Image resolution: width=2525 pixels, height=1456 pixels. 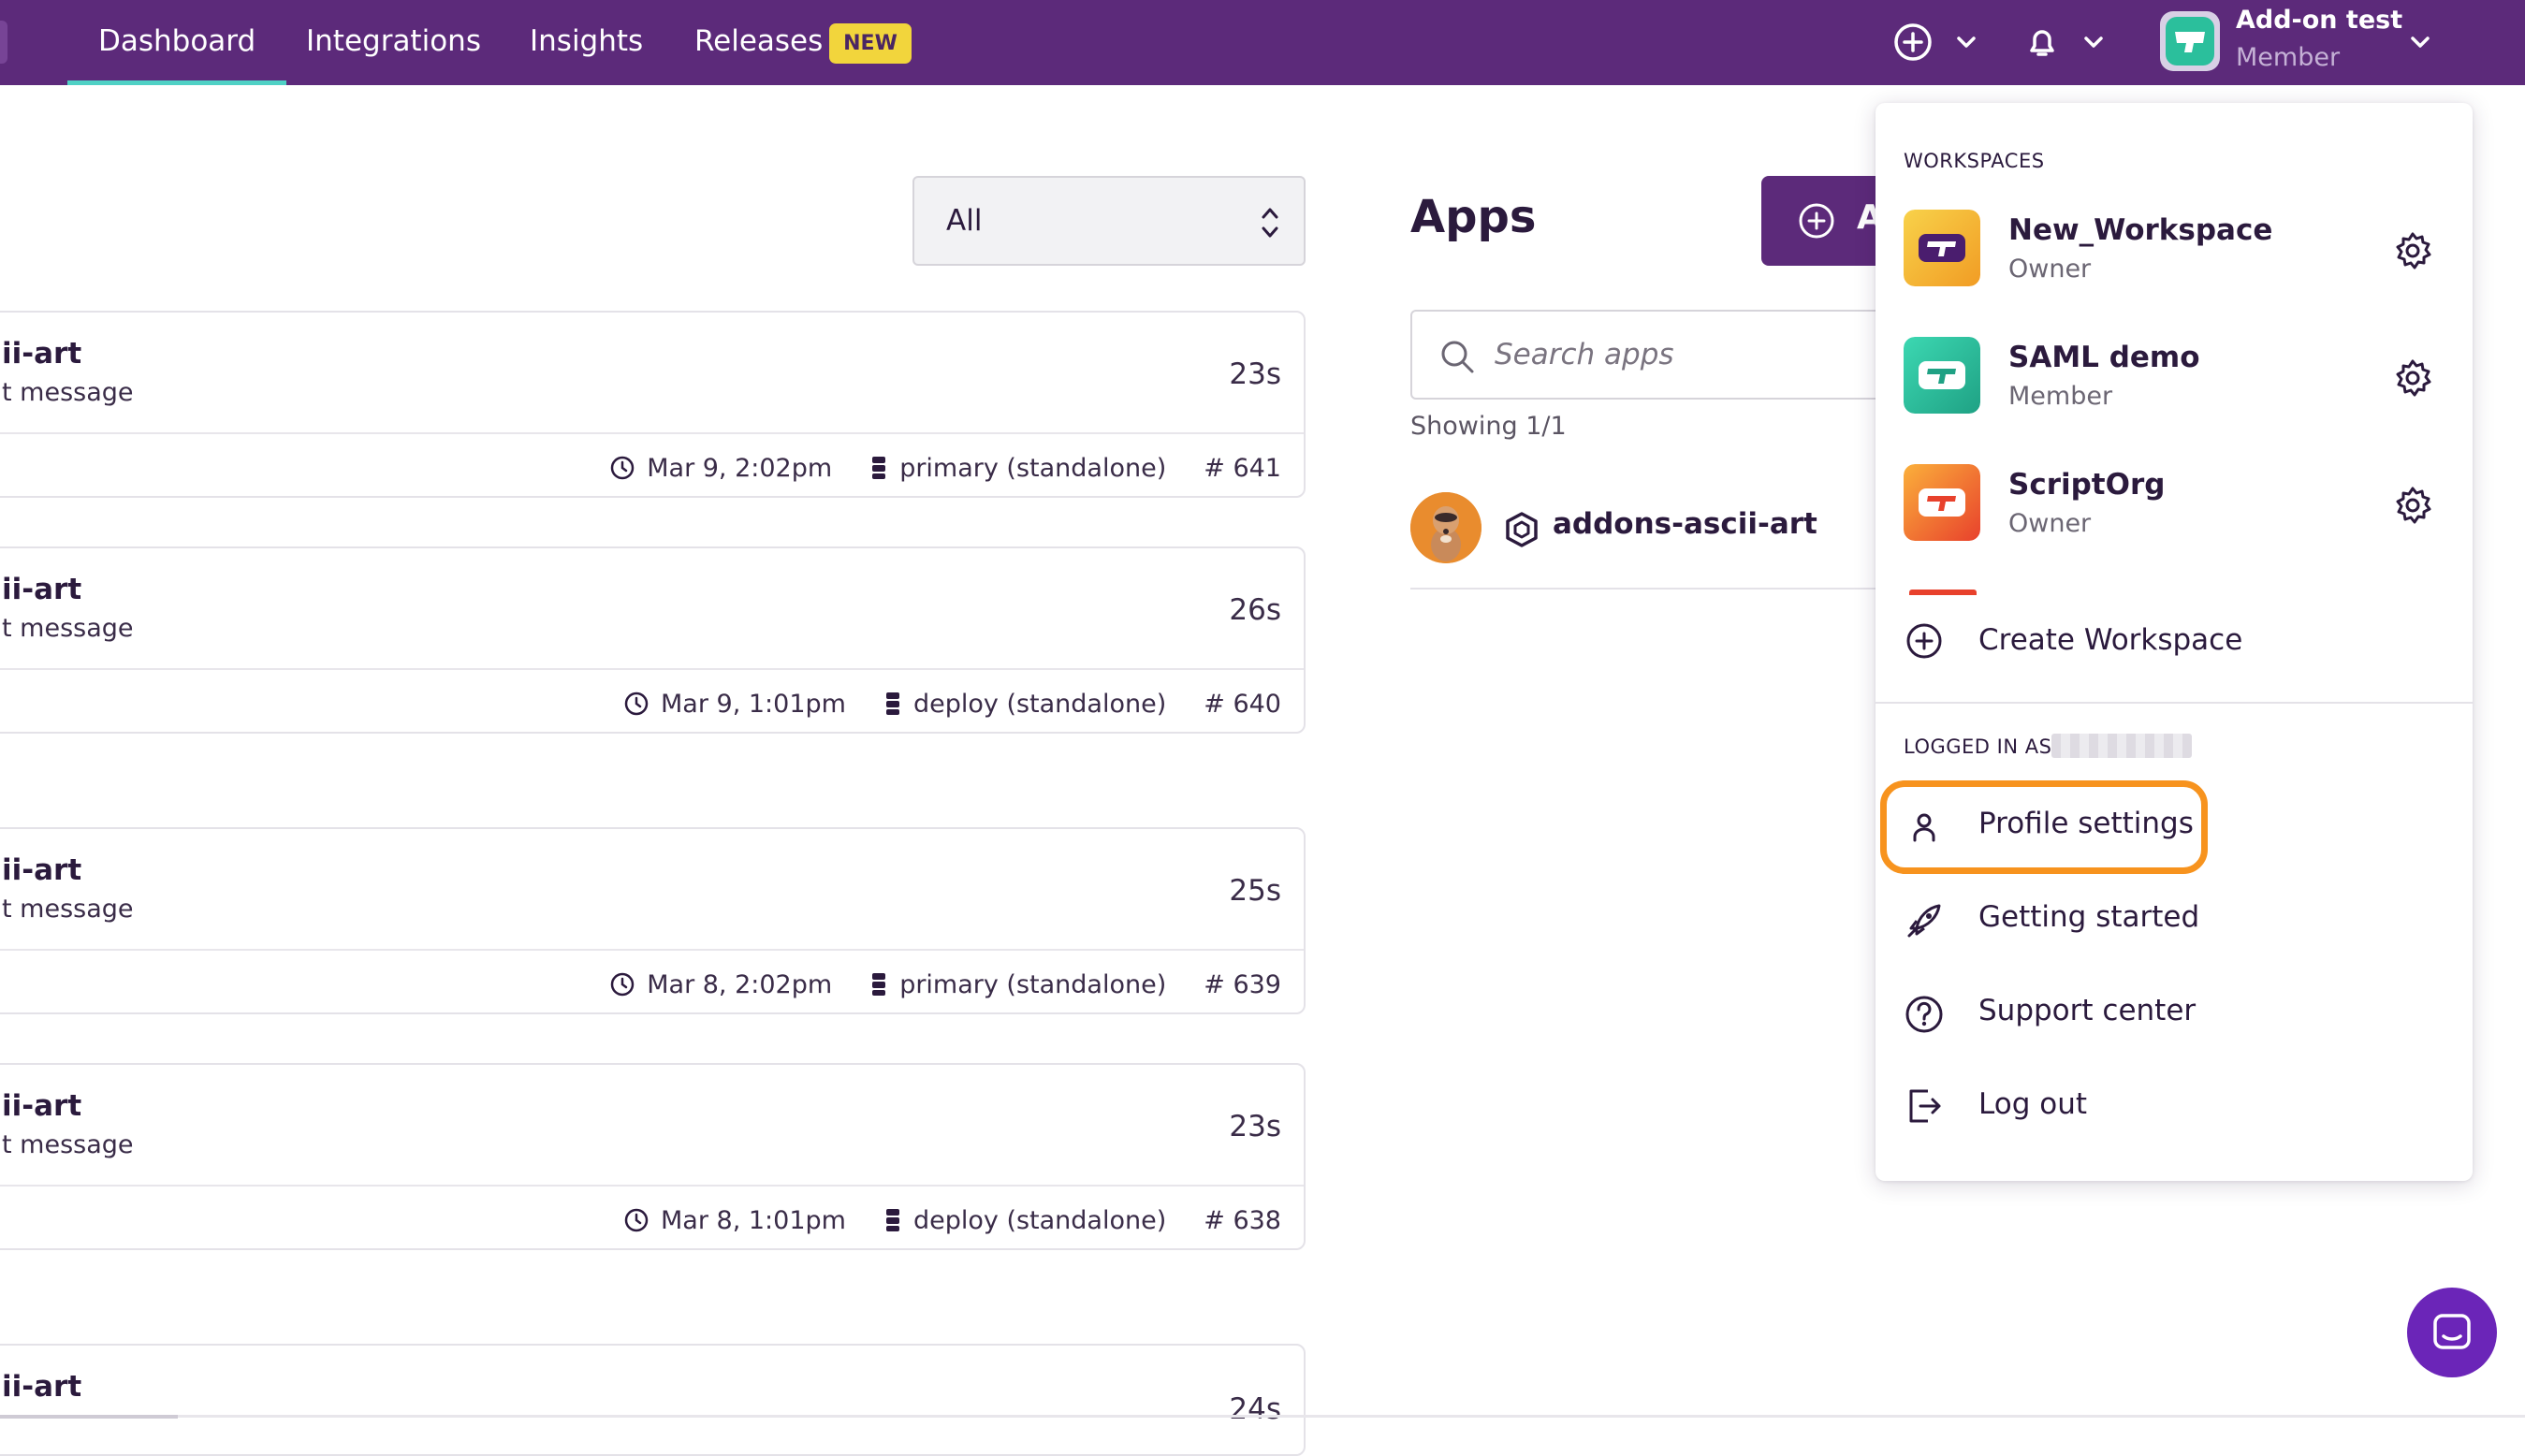 I want to click on workspace-name: ScriptOrg, so click(x=2087, y=485).